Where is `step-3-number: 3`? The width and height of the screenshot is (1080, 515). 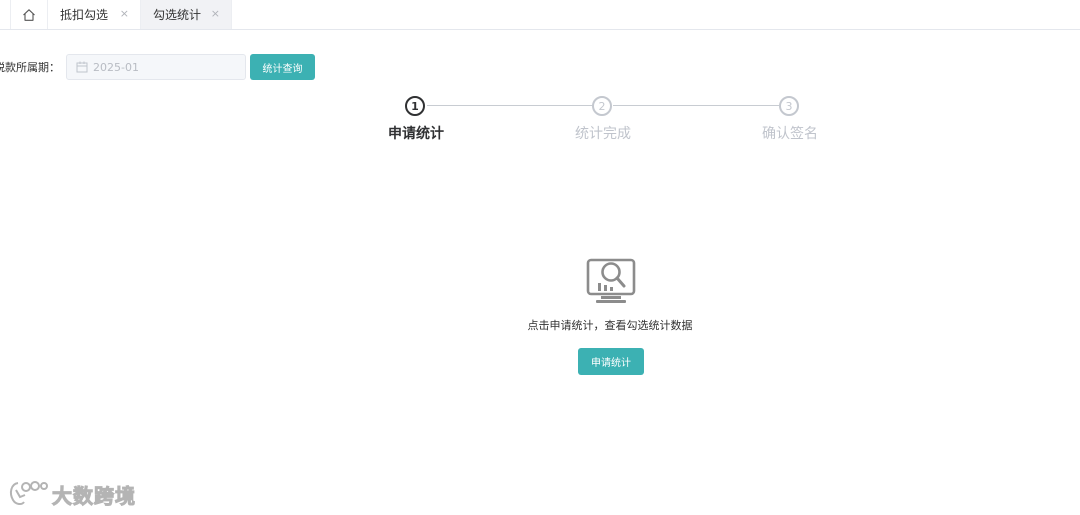 step-3-number: 3 is located at coordinates (789, 106).